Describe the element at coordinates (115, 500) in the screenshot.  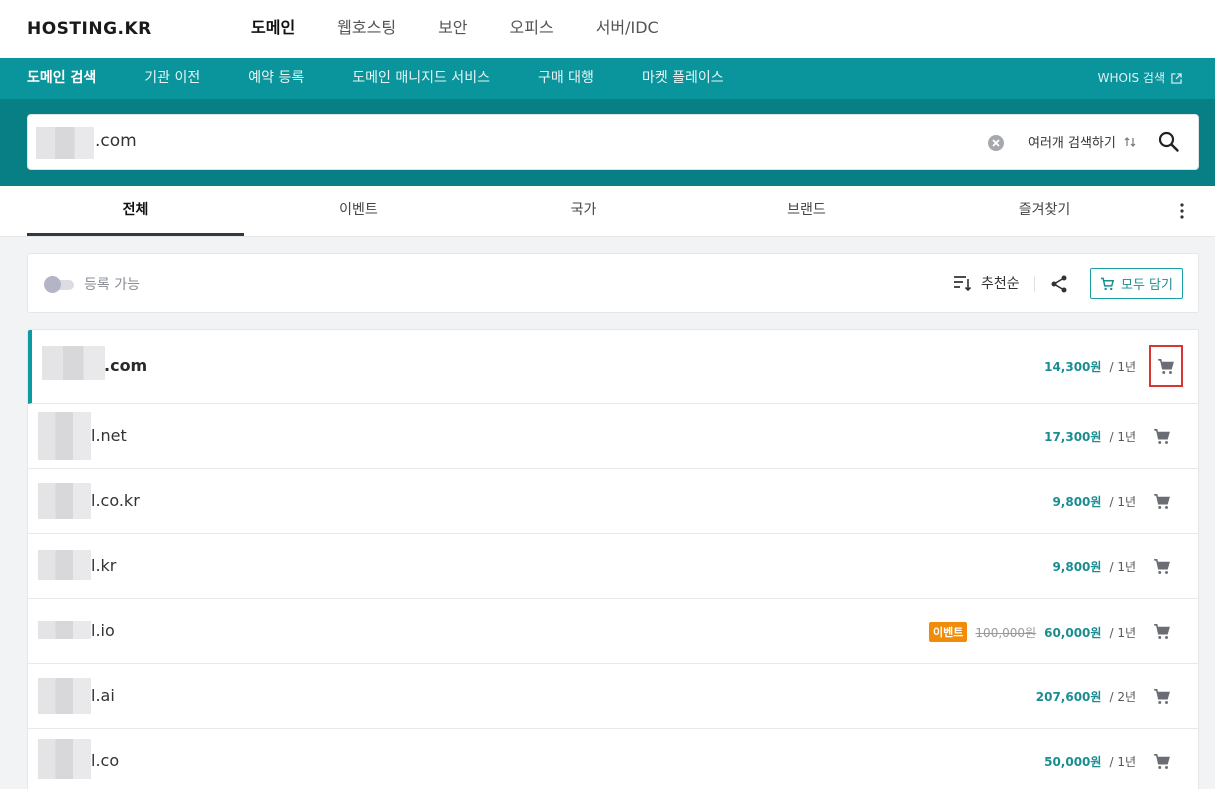
I see `domain-name: l.co.kr` at that location.